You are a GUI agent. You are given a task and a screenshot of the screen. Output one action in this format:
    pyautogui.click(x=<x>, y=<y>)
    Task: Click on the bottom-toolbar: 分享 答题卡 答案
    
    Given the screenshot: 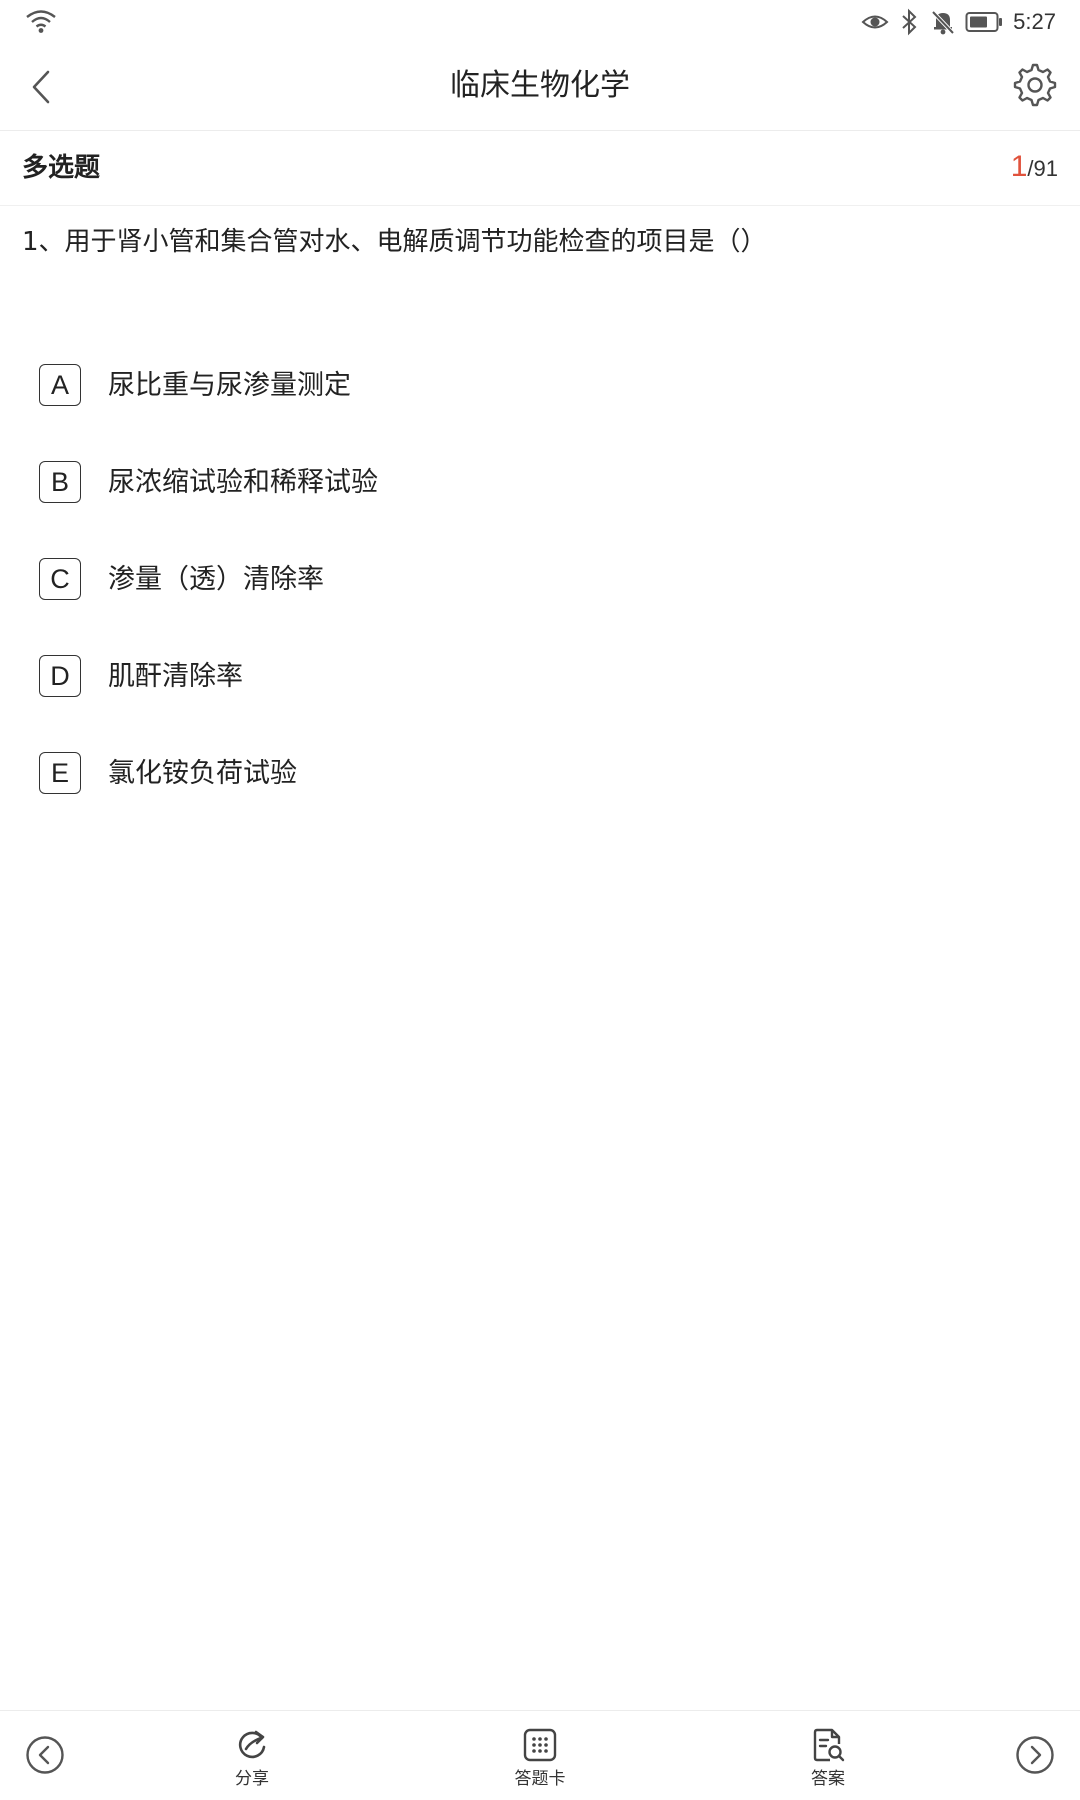 What is the action you would take?
    pyautogui.click(x=540, y=1755)
    